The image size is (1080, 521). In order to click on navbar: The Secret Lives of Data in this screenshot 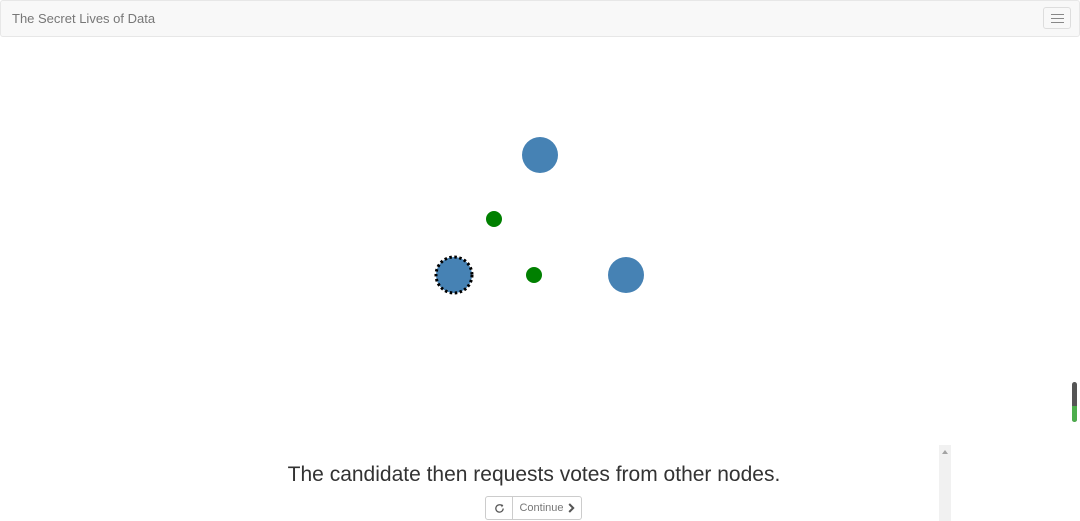, I will do `click(540, 18)`.